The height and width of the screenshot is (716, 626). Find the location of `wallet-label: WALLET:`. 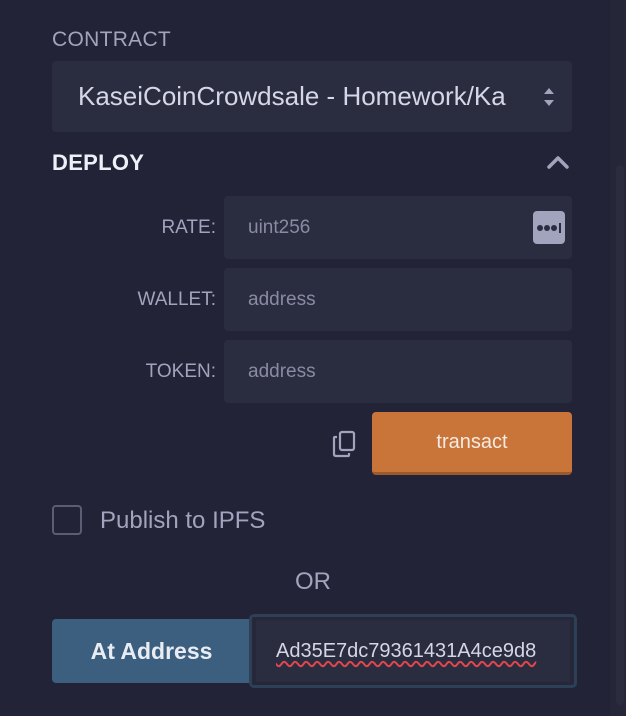

wallet-label: WALLET: is located at coordinates (177, 299).